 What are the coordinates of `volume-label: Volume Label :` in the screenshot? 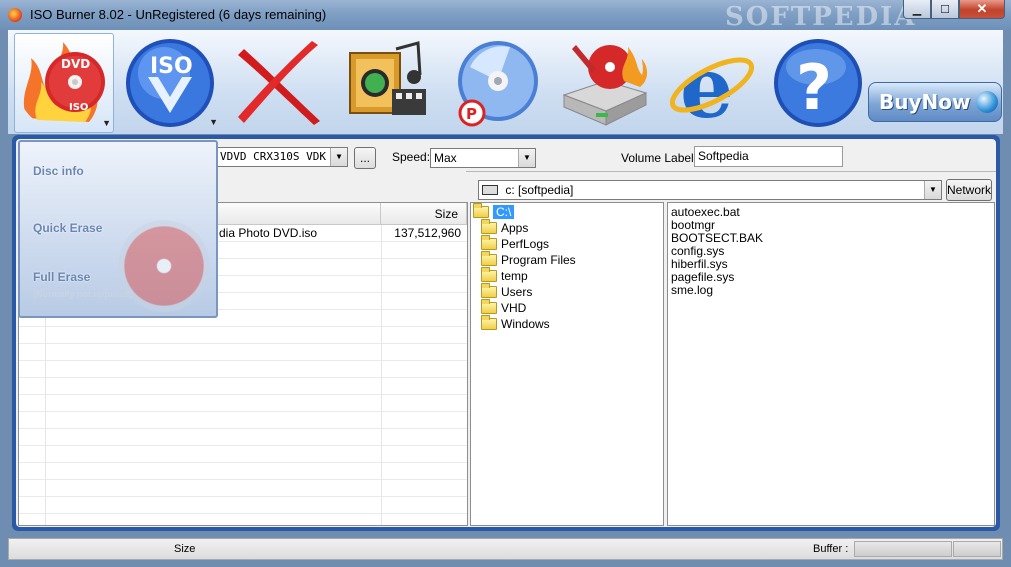 It's located at (661, 158).